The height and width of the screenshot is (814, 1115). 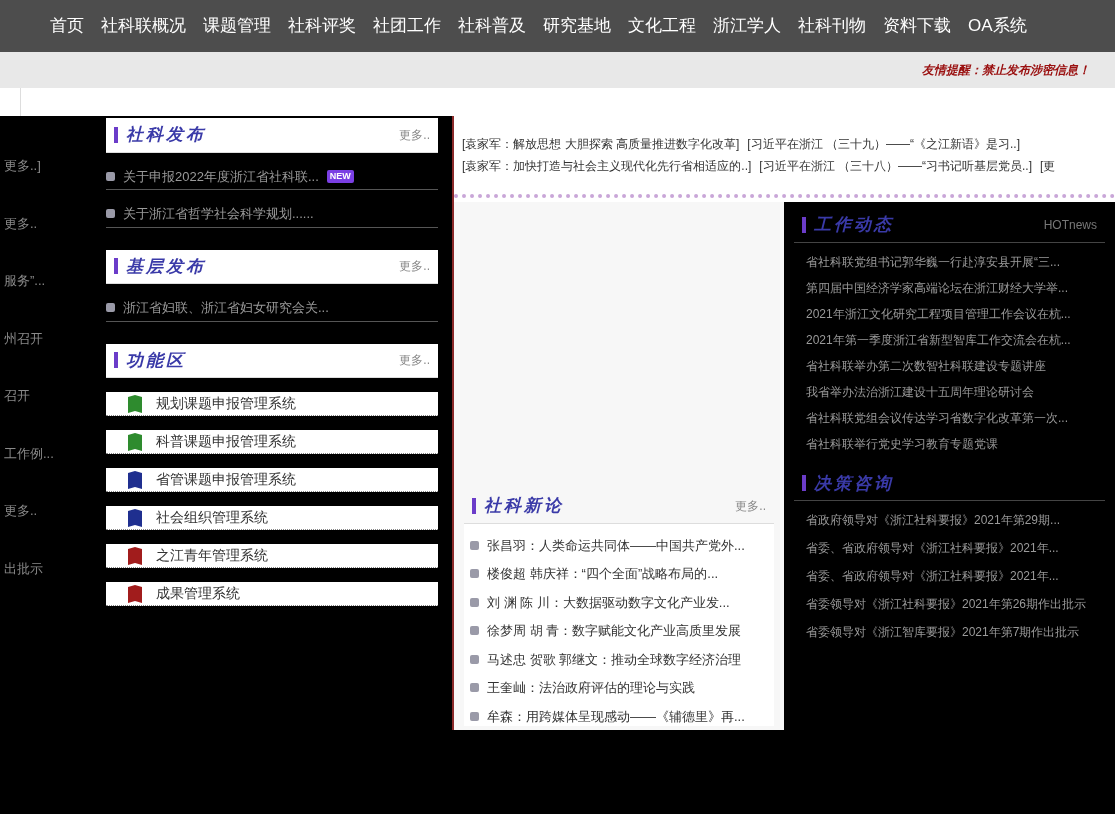 What do you see at coordinates (166, 266) in the screenshot?
I see `section-title: 基层发布` at bounding box center [166, 266].